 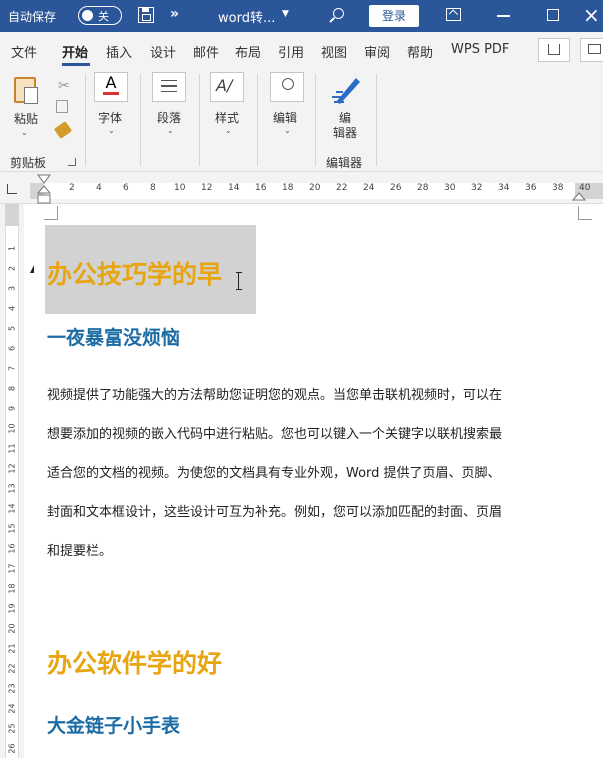 I want to click on ruler-number: 4, so click(x=99, y=188).